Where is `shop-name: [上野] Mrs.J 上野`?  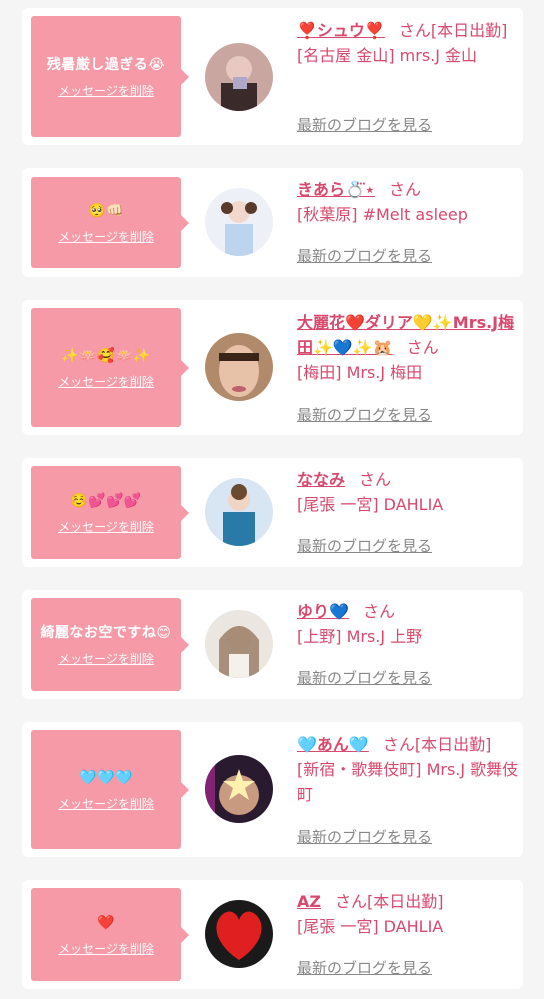 shop-name: [上野] Mrs.J 上野 is located at coordinates (360, 636).